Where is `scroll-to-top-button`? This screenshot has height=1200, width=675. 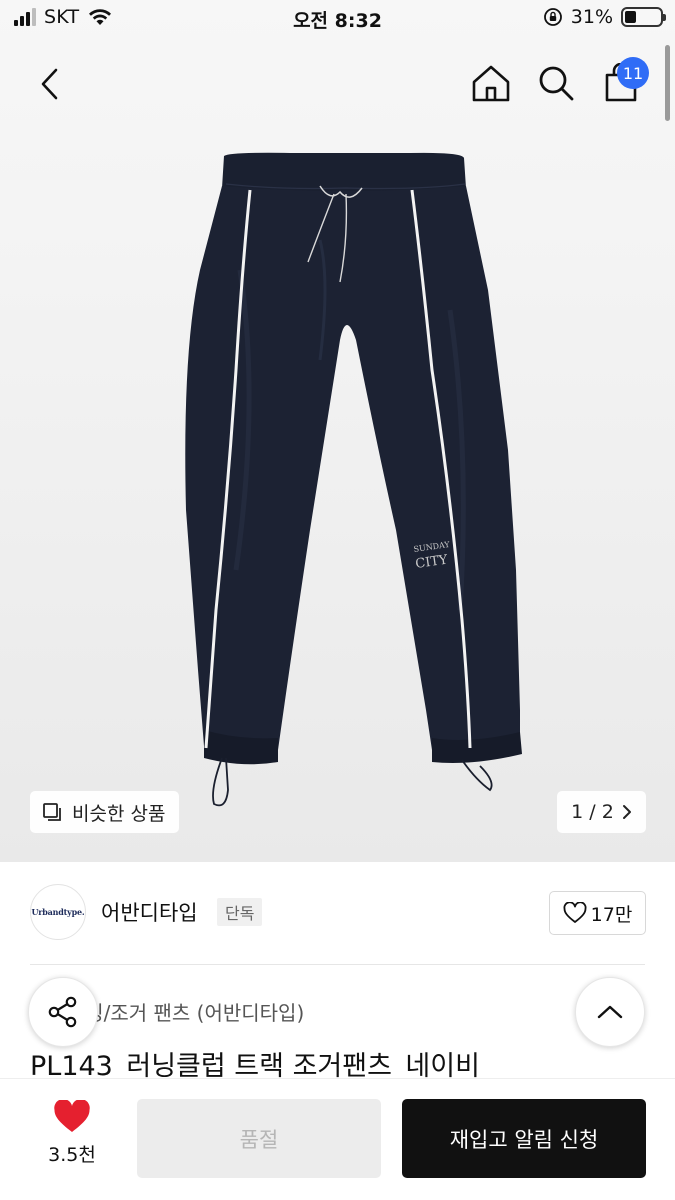
scroll-to-top-button is located at coordinates (610, 1012).